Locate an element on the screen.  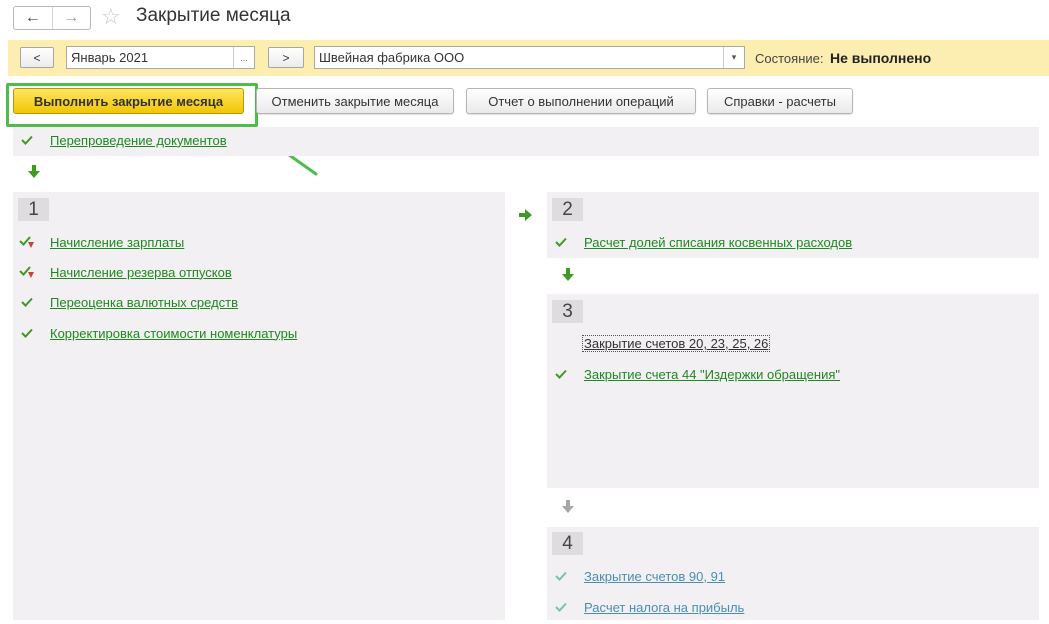
indirect-costs-link: Расчет долей списания косвенных расходов is located at coordinates (718, 242).